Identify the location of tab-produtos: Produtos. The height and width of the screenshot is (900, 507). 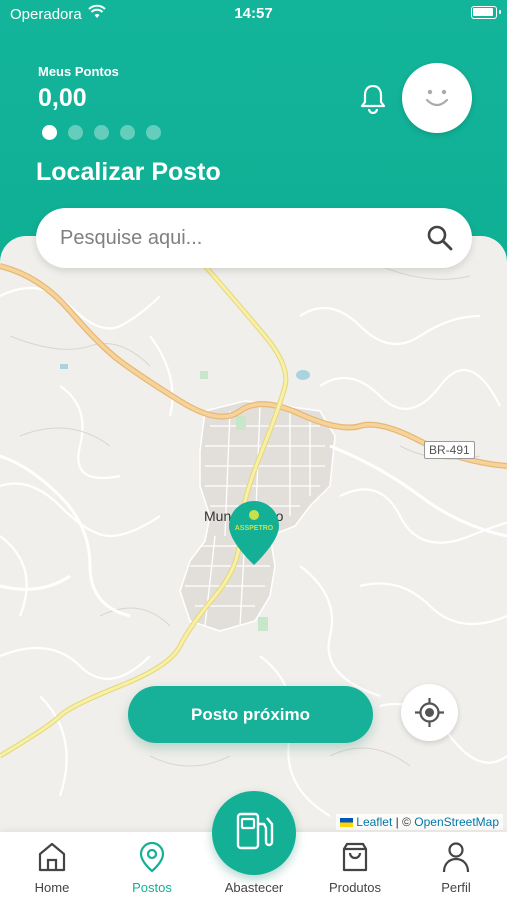
(355, 866).